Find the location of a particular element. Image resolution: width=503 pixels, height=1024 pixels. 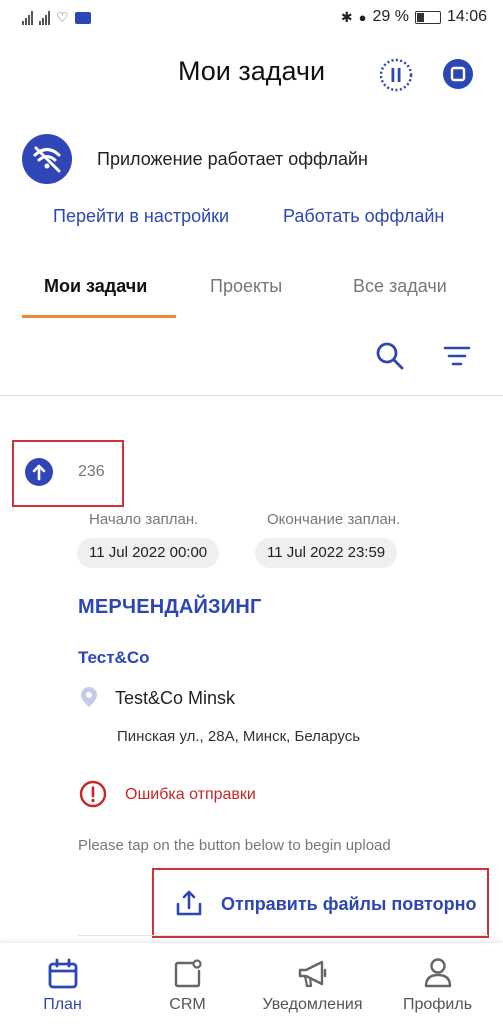

offline-message: Приложение работает оффлайн is located at coordinates (232, 159).